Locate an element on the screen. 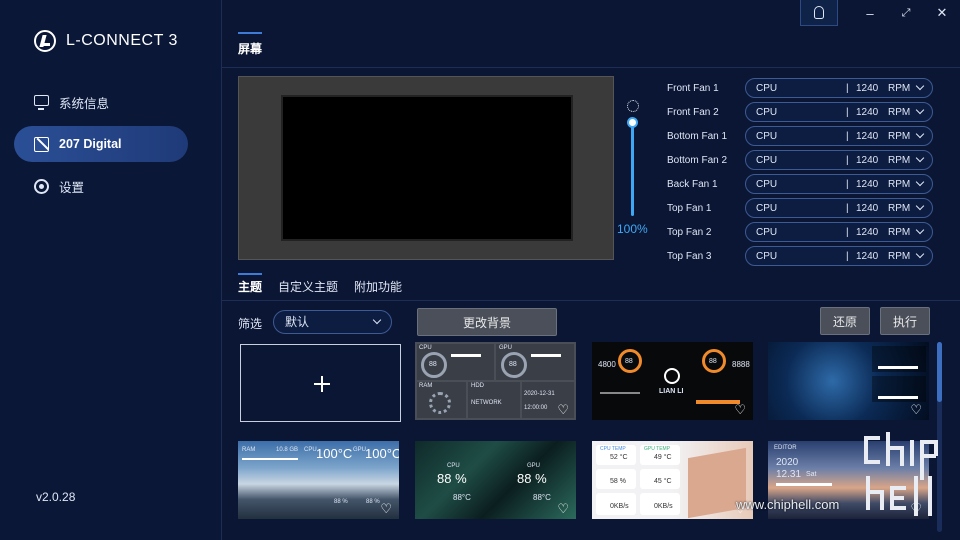 The width and height of the screenshot is (960, 540). fan-row: Back Fan 1 CPU | 1240 RPM is located at coordinates (800, 184).